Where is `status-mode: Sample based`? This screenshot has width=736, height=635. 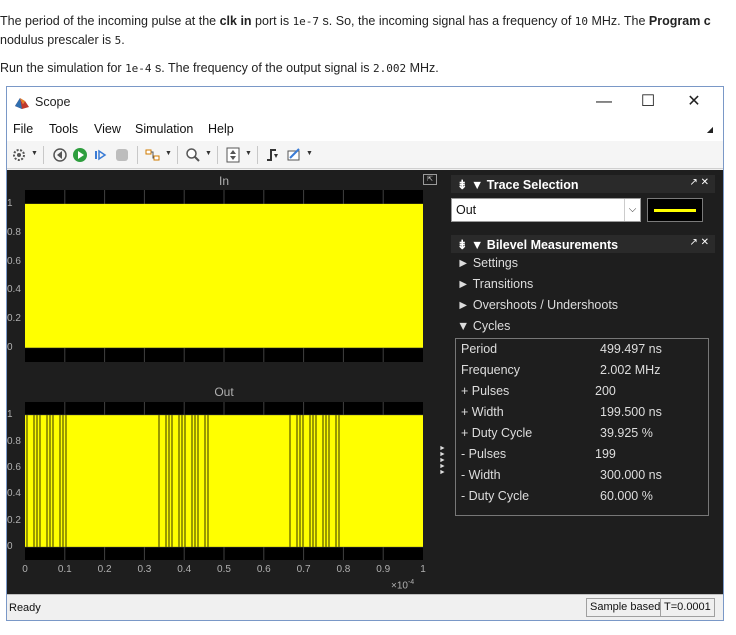
status-mode: Sample based is located at coordinates (625, 607).